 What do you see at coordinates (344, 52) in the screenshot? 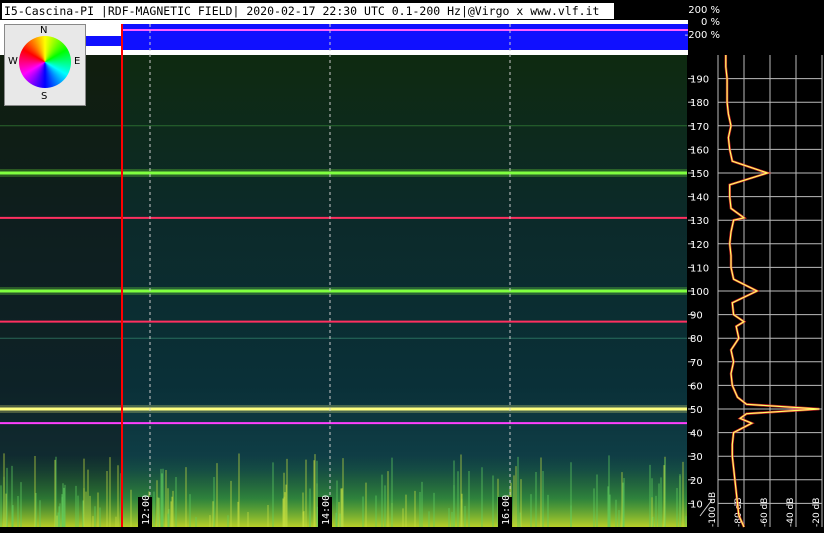
I see `direction-band-separator` at bounding box center [344, 52].